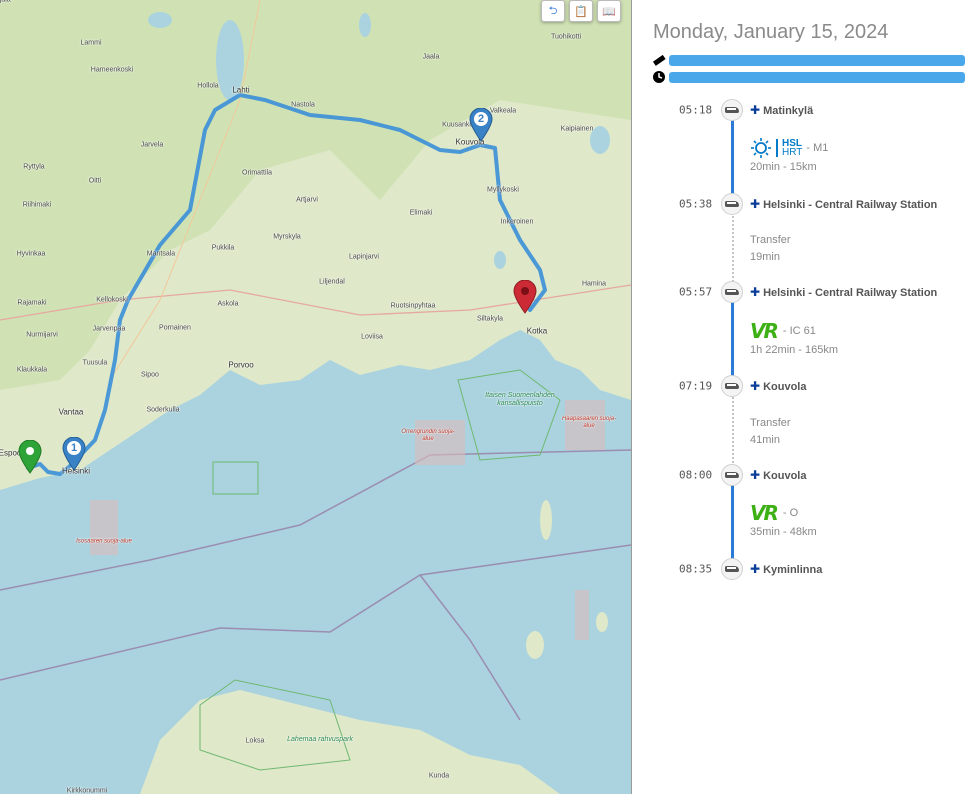 This screenshot has height=794, width=965. I want to click on reserve-label: Orrengrundin suoja-alue, so click(428, 435).